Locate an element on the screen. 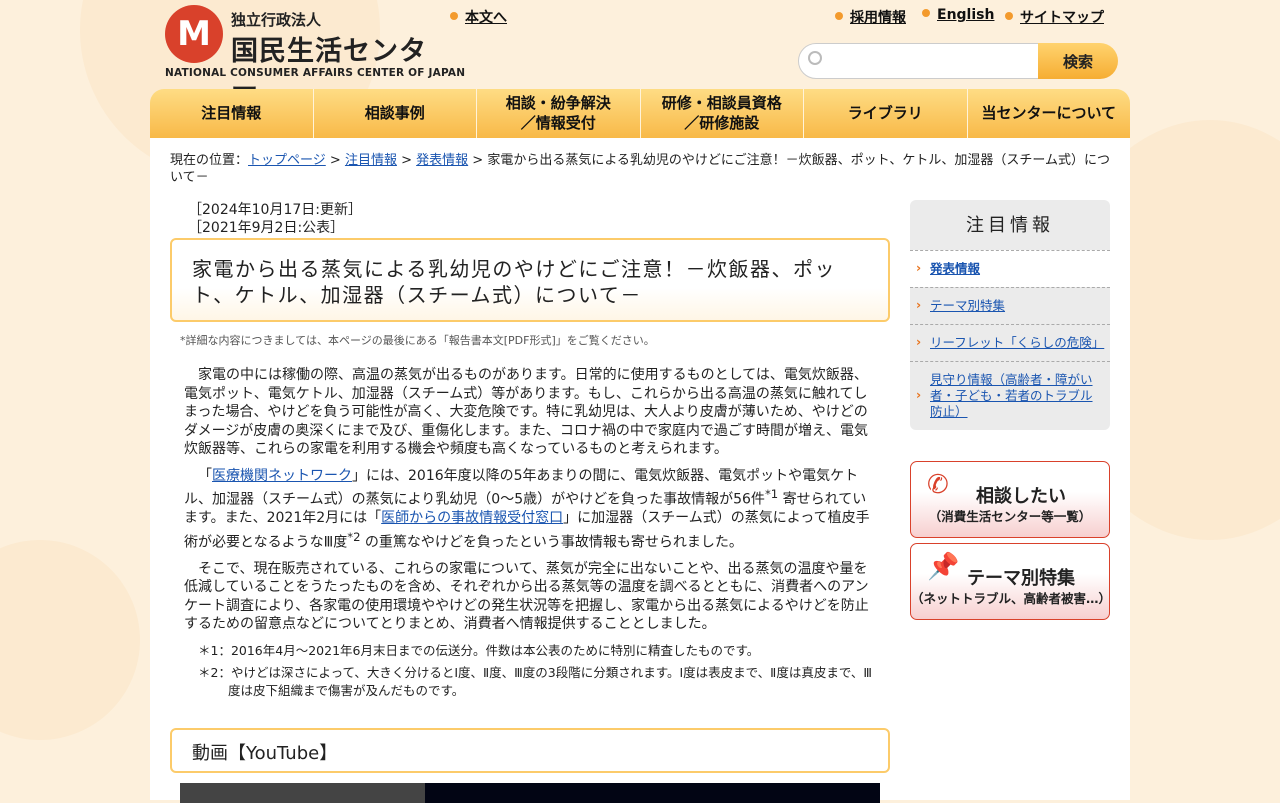 The height and width of the screenshot is (803, 1280). sidebar-link: 見守り情報（高齢者・障がい者・子ども・若者のトラブル防止） is located at coordinates (1011, 395).